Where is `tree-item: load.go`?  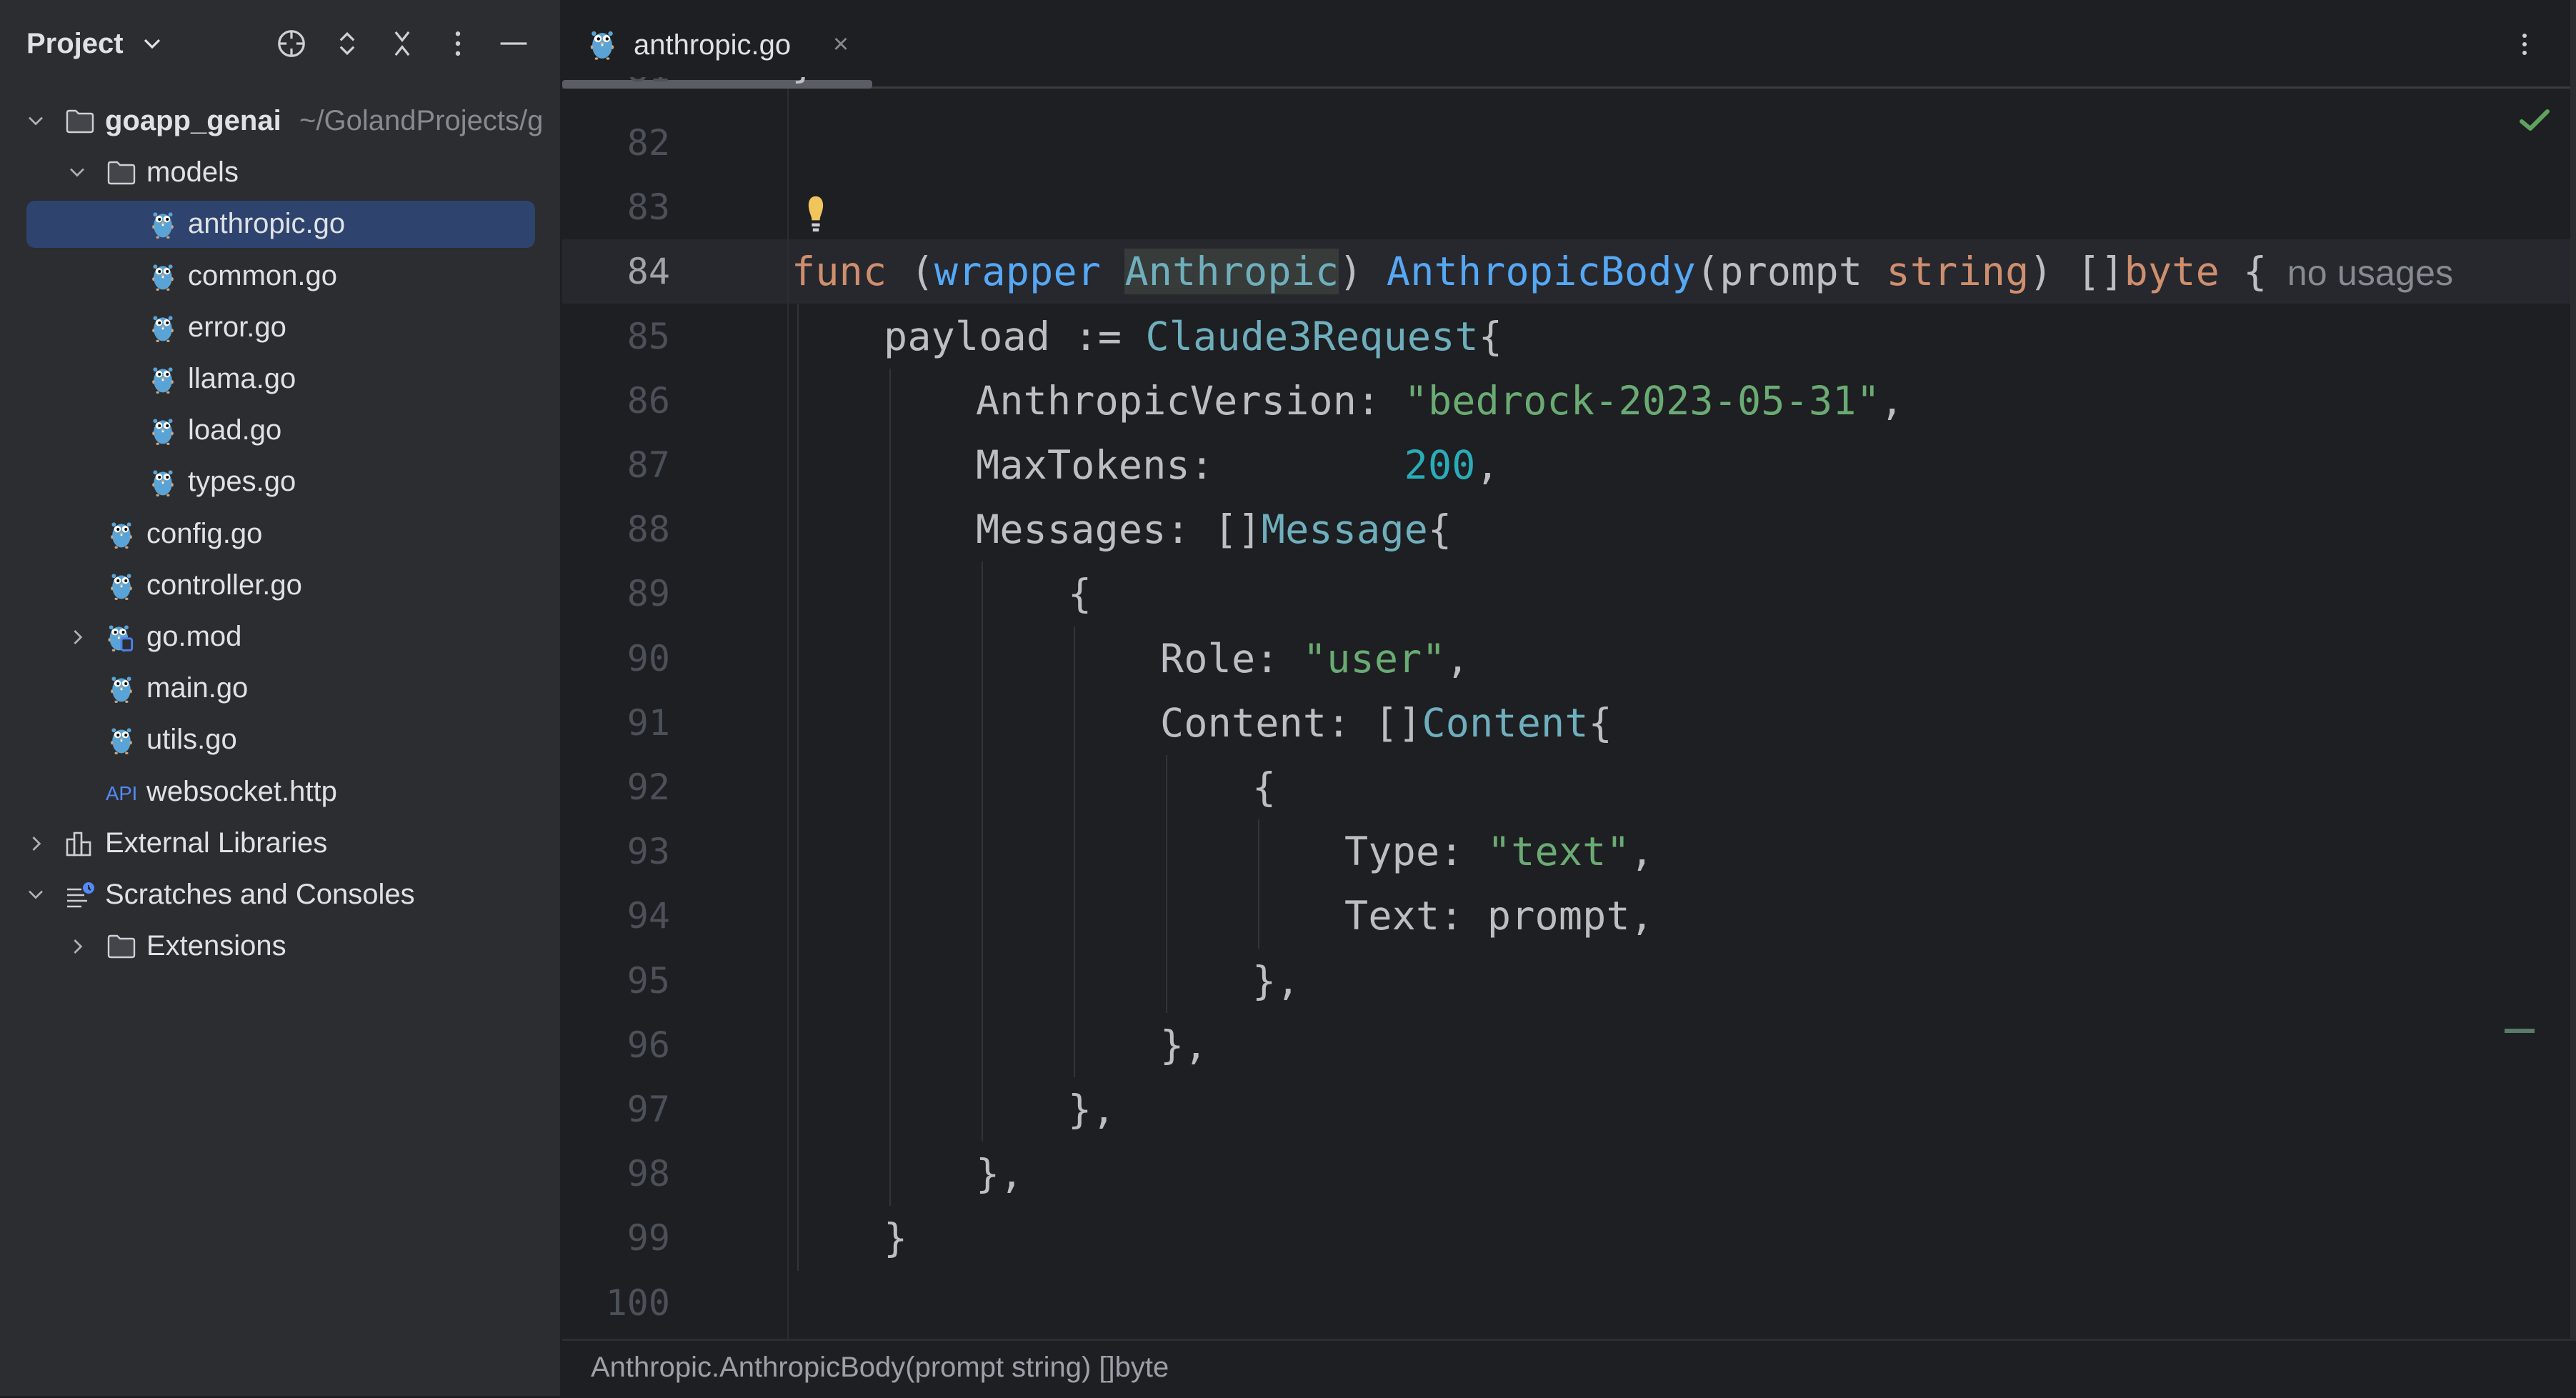 tree-item: load.go is located at coordinates (280, 431).